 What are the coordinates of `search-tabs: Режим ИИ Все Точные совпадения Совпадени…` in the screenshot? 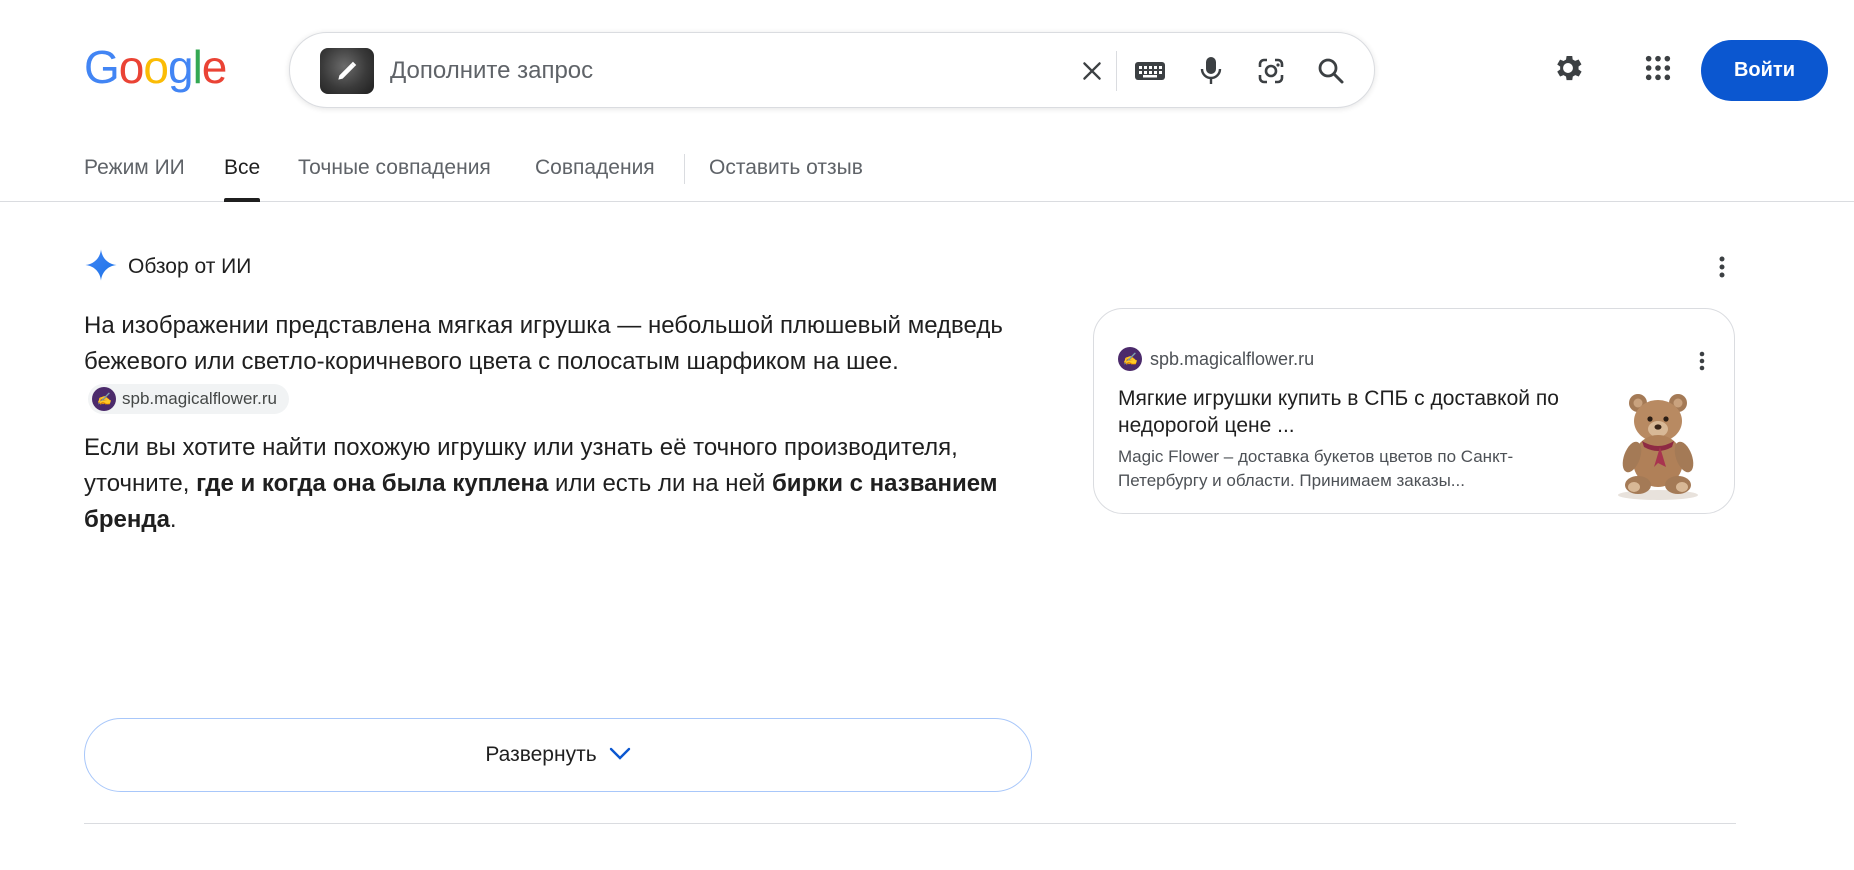 It's located at (927, 176).